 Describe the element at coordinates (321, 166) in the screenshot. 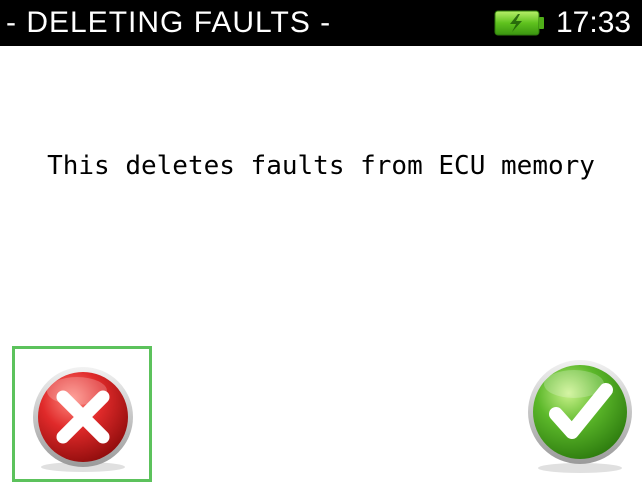

I see `dialog-message: This deletes faults from ECU memory` at that location.